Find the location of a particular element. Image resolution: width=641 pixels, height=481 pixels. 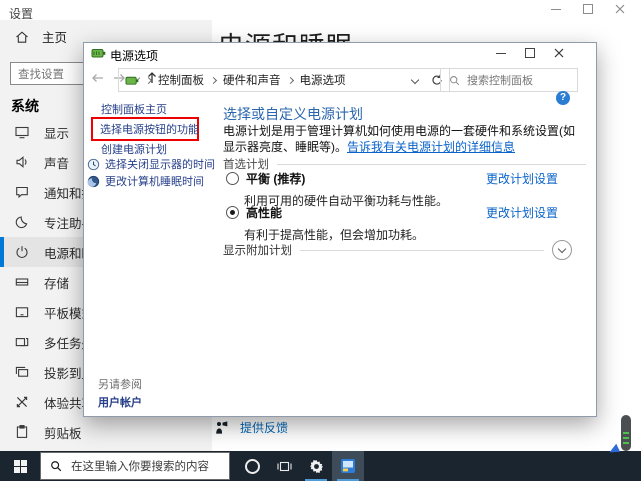

choose-display-off-row: 选择关闭显示器的时间 is located at coordinates (151, 164).